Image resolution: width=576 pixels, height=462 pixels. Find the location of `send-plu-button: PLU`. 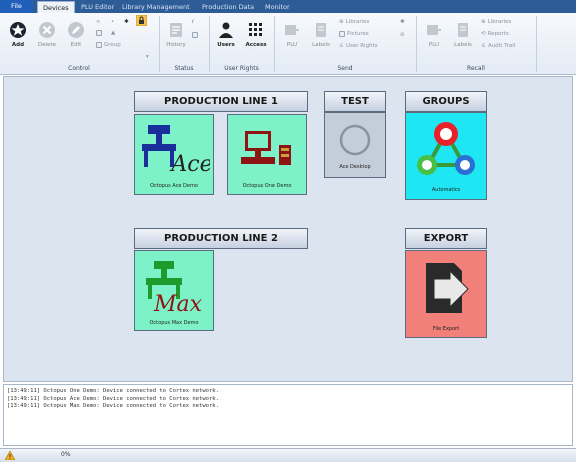

send-plu-button: PLU is located at coordinates (292, 39).